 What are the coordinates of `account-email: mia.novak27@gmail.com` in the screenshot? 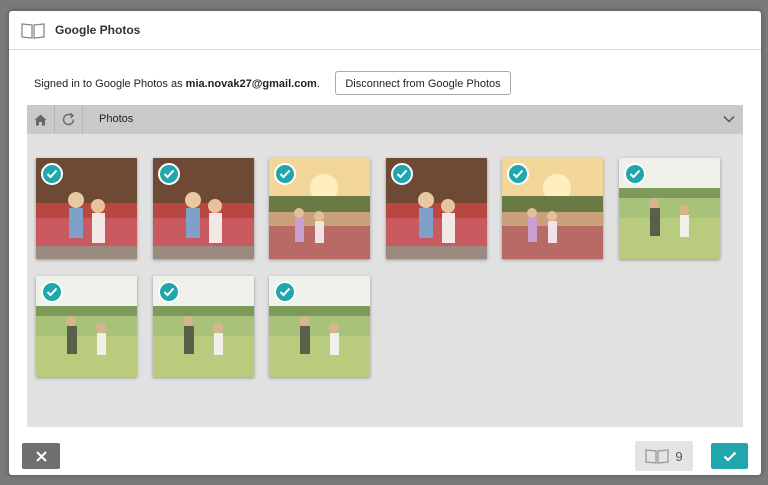 It's located at (251, 84).